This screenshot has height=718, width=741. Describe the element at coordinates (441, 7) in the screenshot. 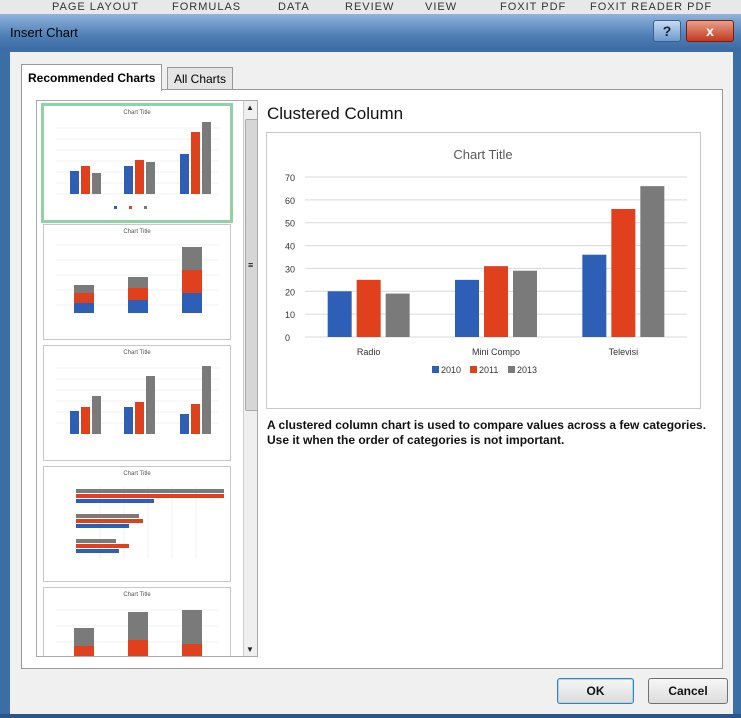

I see `ribbon-tab-view: VIEW` at that location.